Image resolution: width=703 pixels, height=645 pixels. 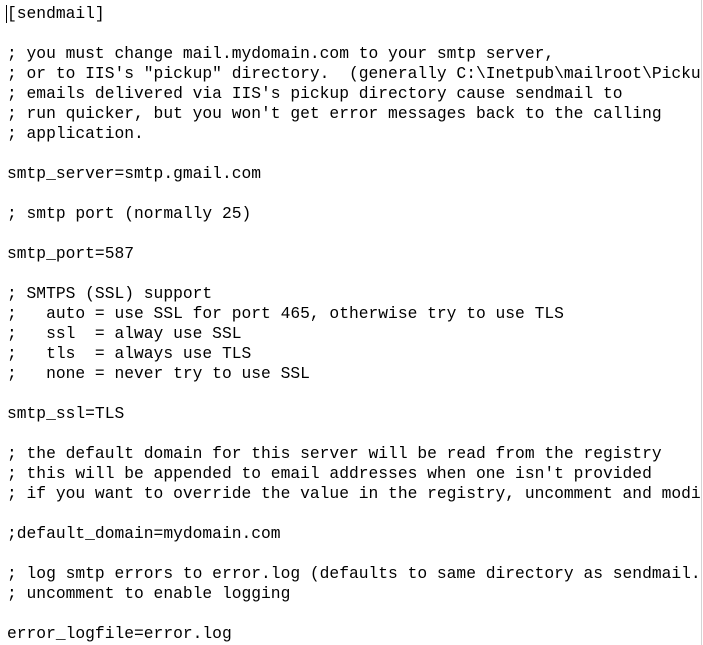 I want to click on editor-line: ; SMTPS (SSL) support, so click(x=354, y=294).